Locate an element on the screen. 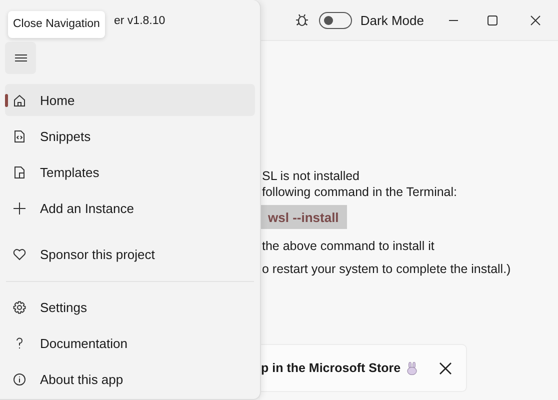  nav-item: Sponsor this project is located at coordinates (130, 254).